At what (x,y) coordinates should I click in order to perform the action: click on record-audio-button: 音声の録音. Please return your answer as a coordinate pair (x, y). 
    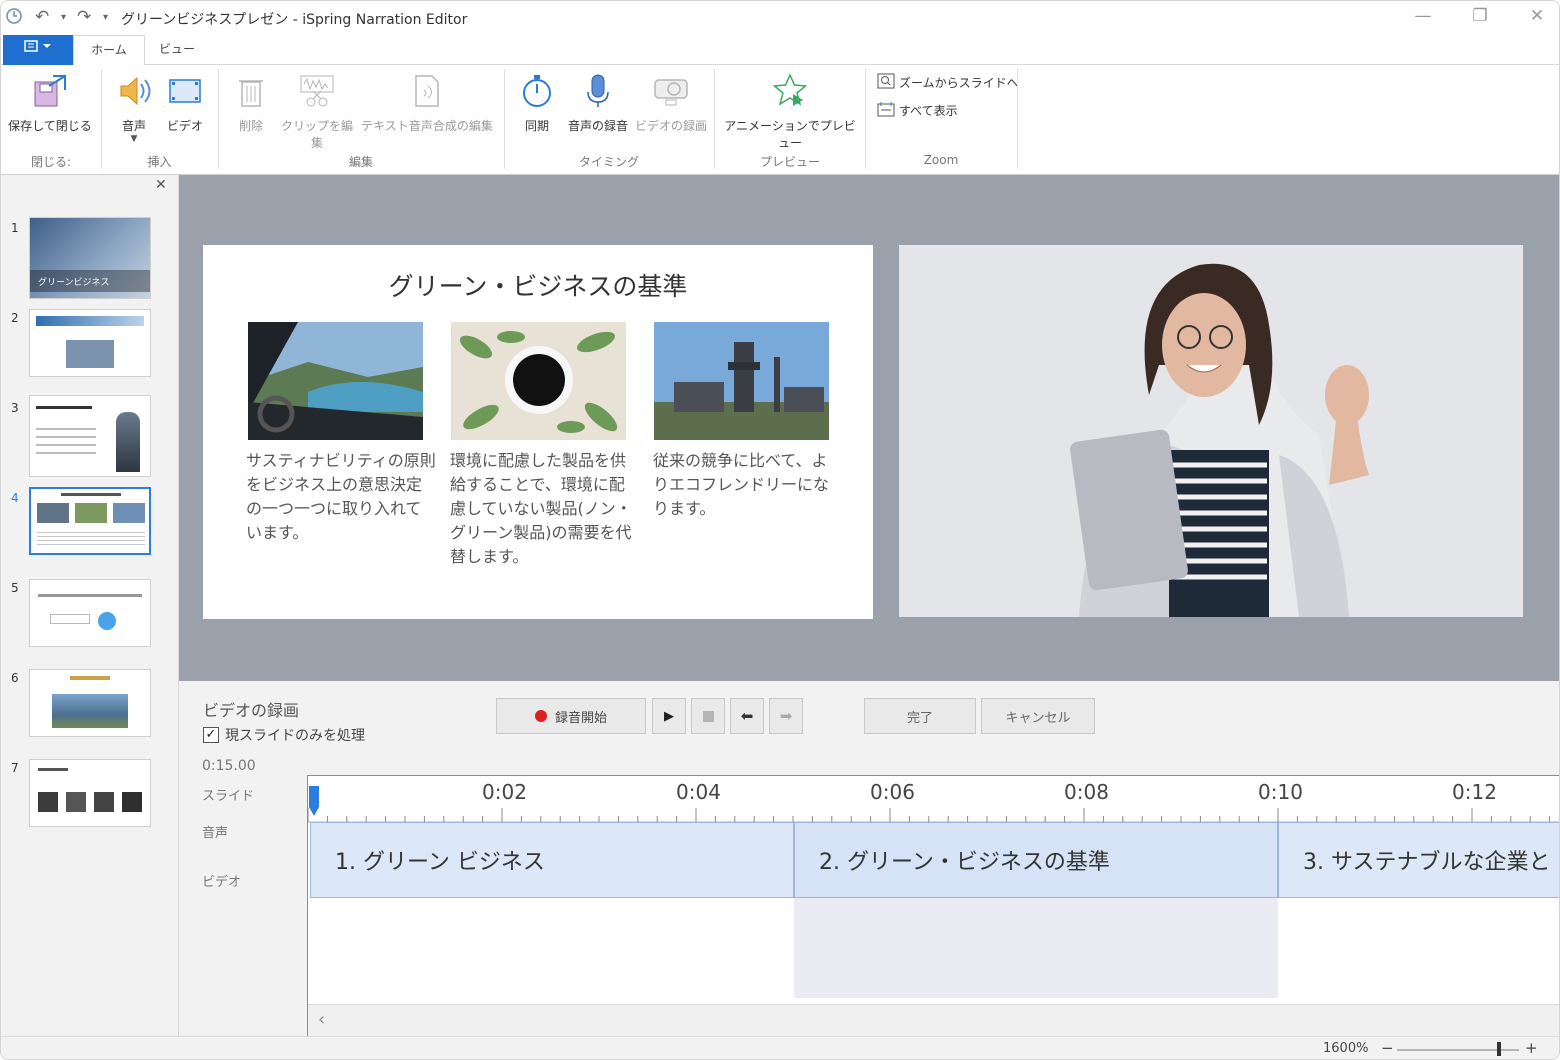
    Looking at the image, I should click on (598, 102).